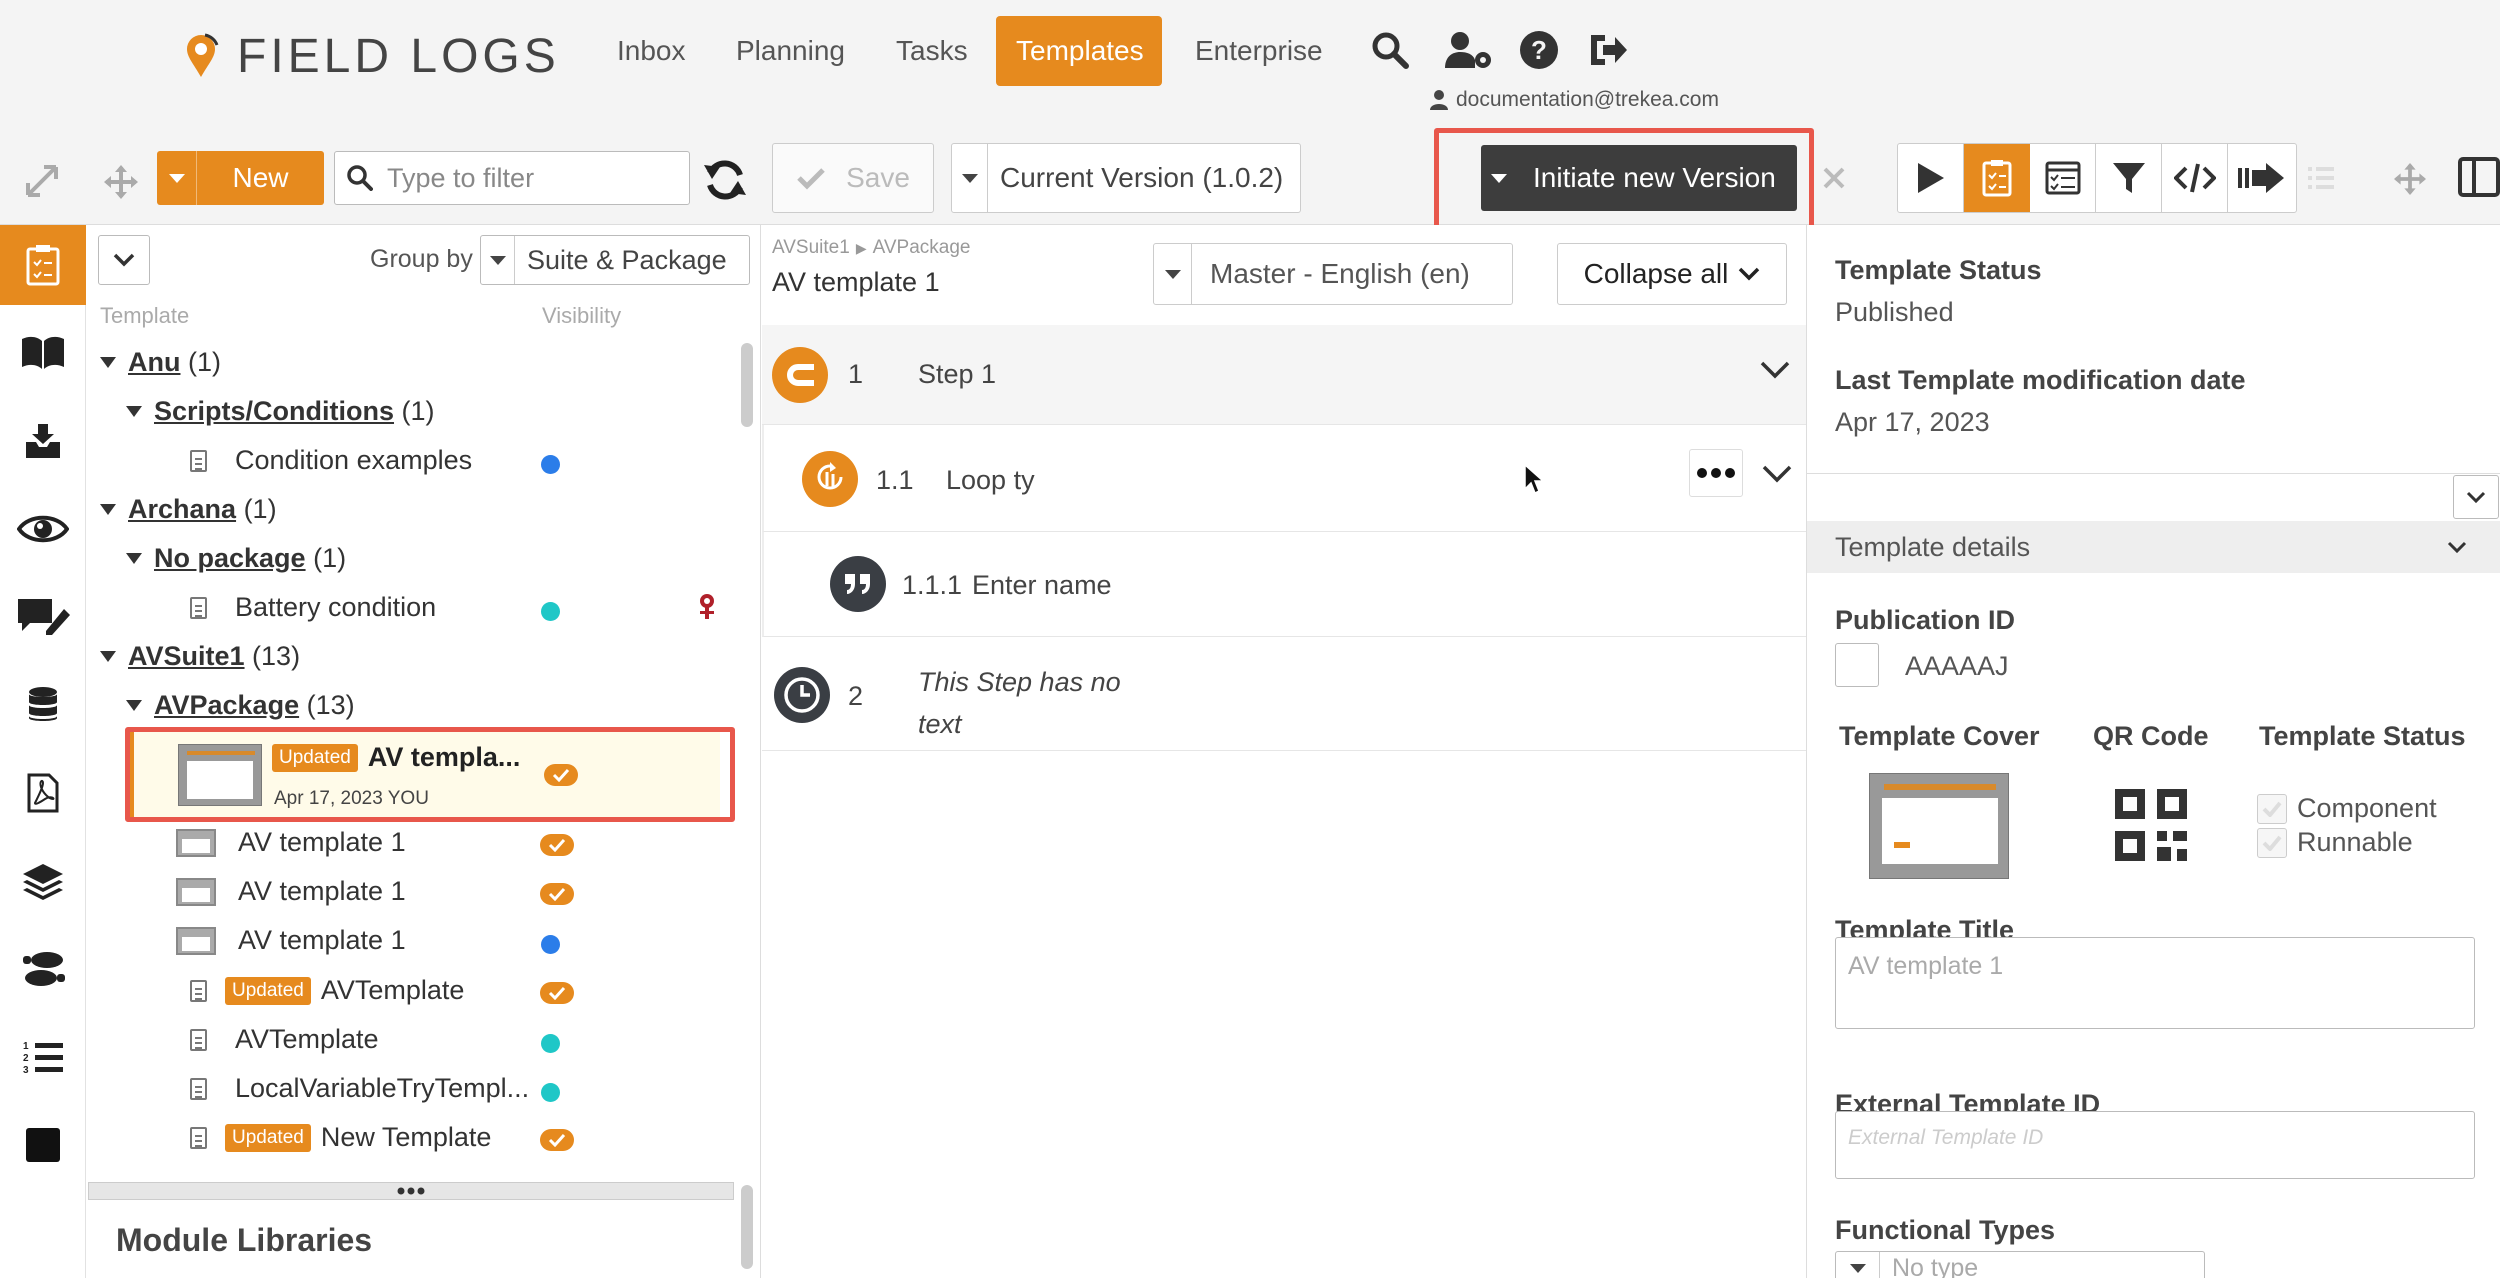 The width and height of the screenshot is (2500, 1278). I want to click on template-name: AV template 1, so click(856, 282).